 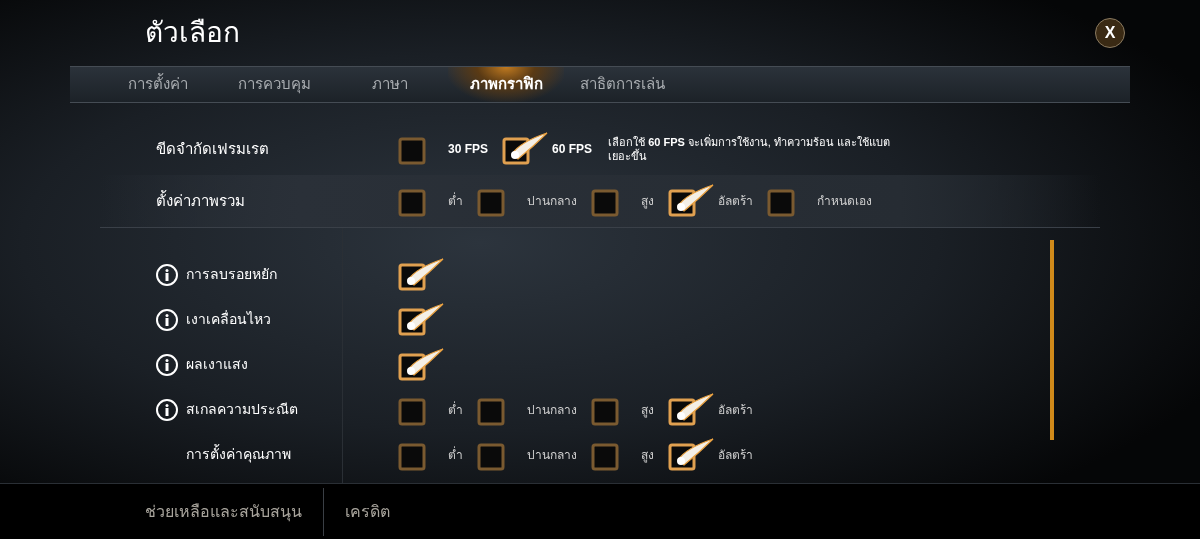 What do you see at coordinates (390, 84) in the screenshot?
I see `tab: ภาษา` at bounding box center [390, 84].